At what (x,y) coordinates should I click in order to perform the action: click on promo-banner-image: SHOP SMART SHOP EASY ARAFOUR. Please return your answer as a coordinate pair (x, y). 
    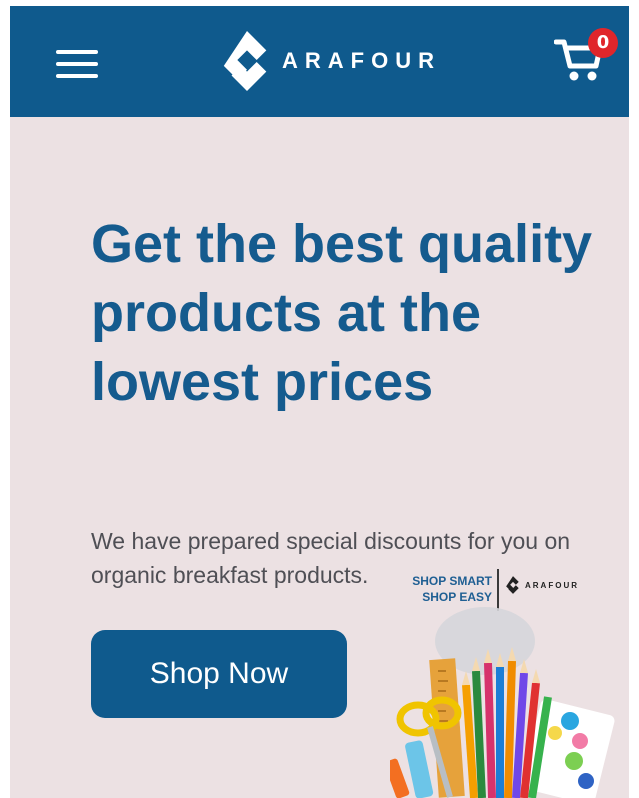
    Looking at the image, I should click on (509, 679).